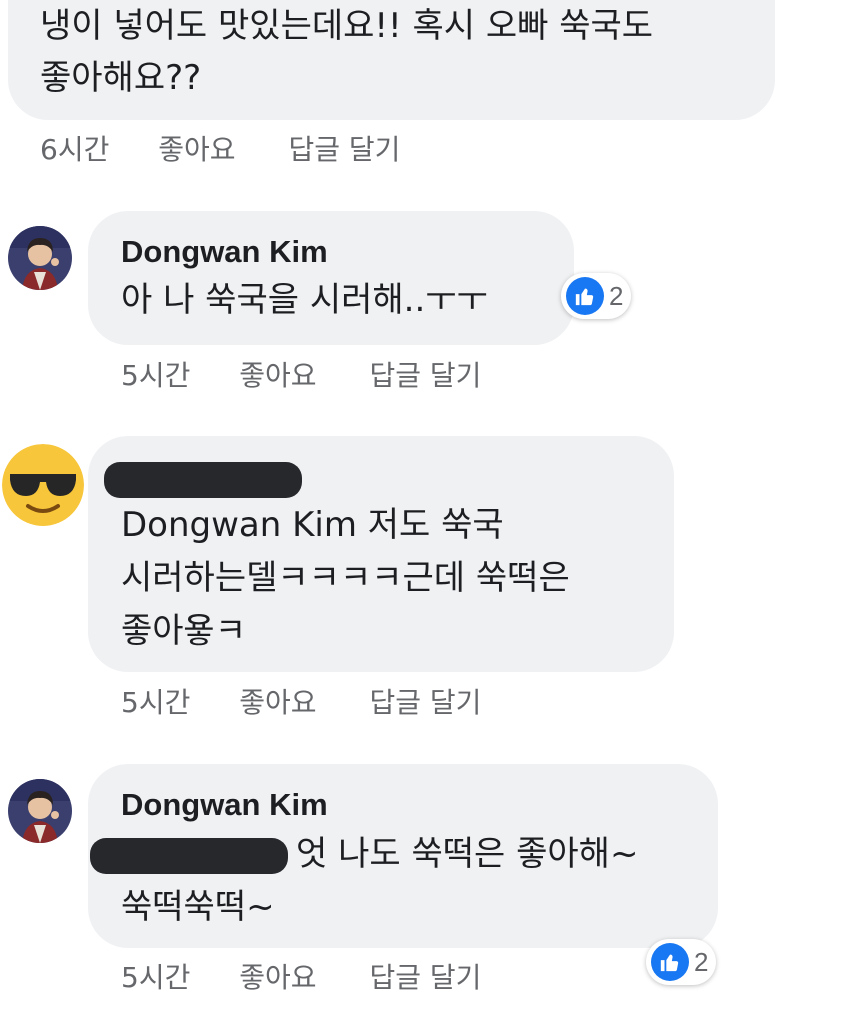 The width and height of the screenshot is (845, 1024). Describe the element at coordinates (198, 907) in the screenshot. I see `comment-text-line: 쑥떡쑥떡~` at that location.